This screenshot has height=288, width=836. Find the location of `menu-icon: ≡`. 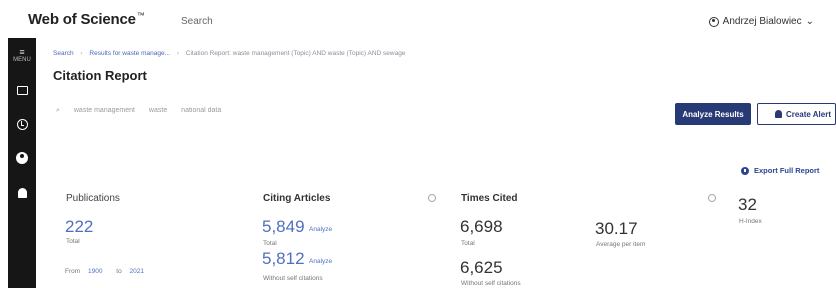

menu-icon: ≡ is located at coordinates (22, 51).